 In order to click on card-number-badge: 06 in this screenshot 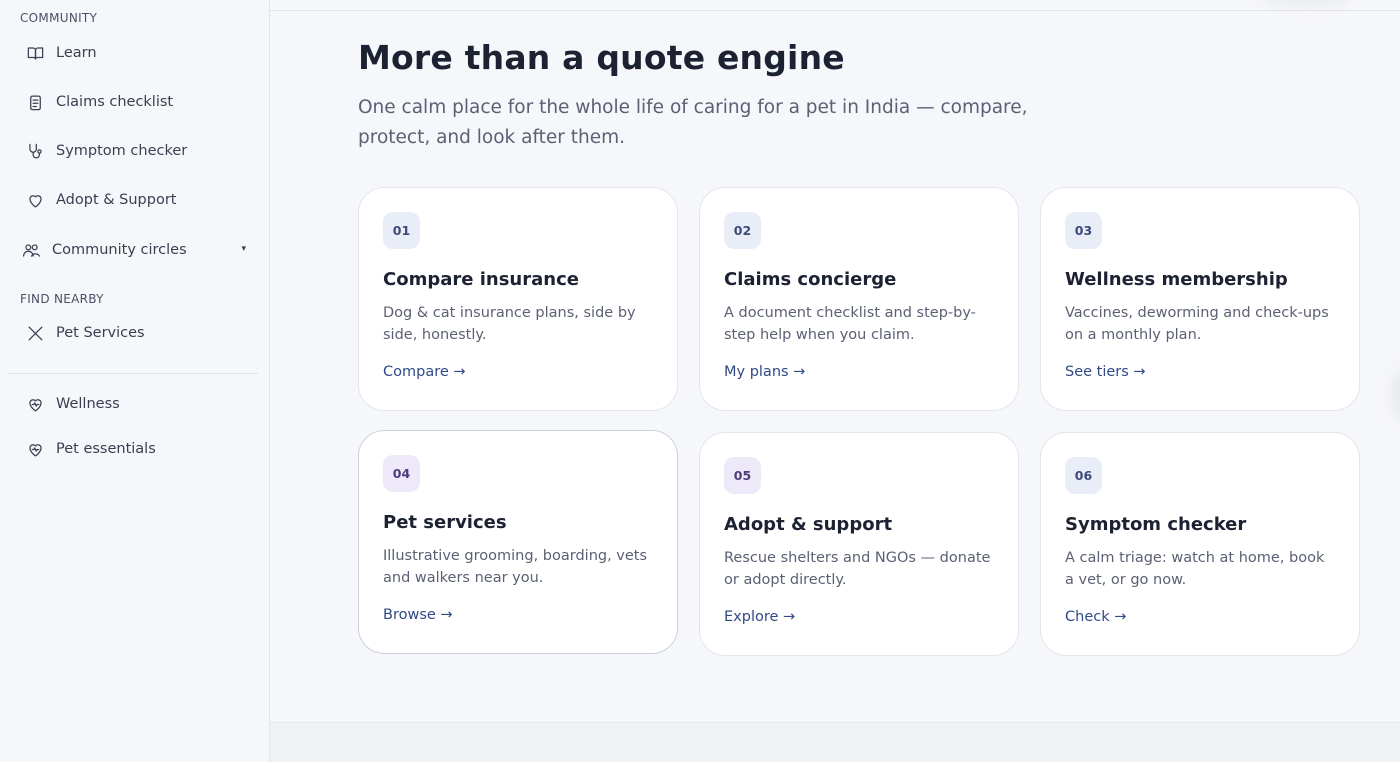, I will do `click(1083, 475)`.